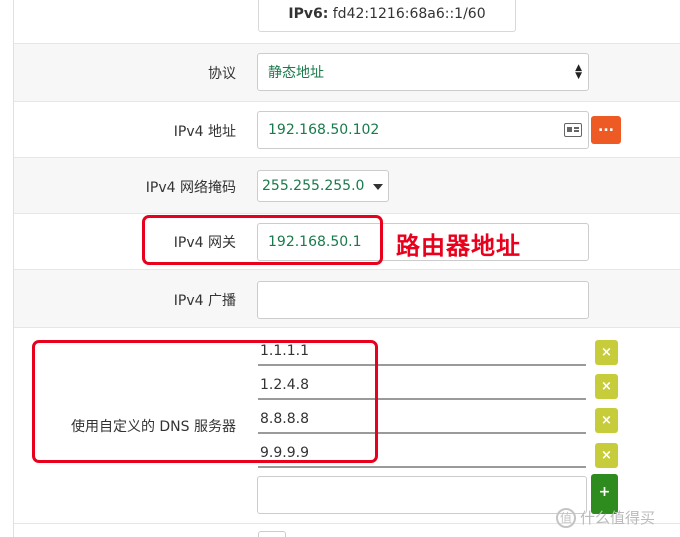  What do you see at coordinates (423, 130) in the screenshot?
I see `ipv4-address-input: 192.168.50.102` at bounding box center [423, 130].